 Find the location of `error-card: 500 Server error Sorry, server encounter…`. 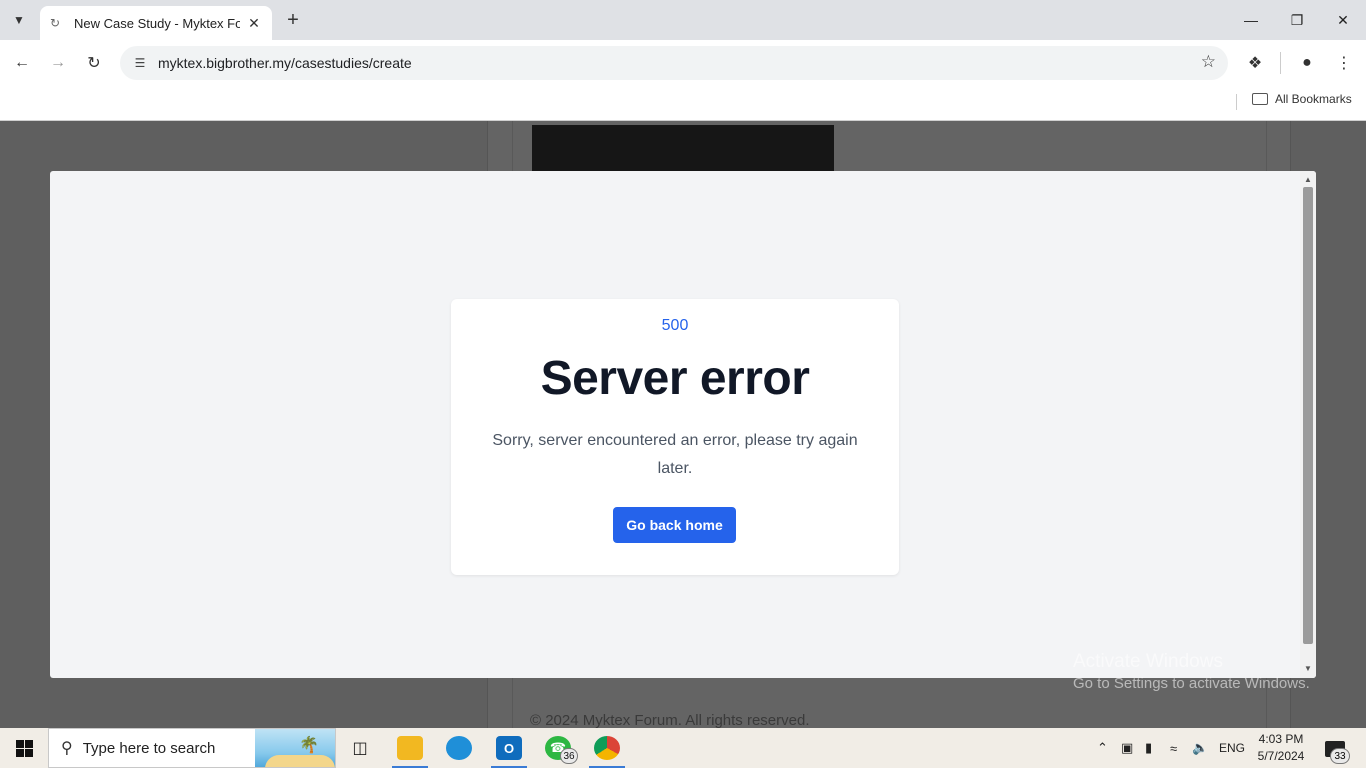

error-card: 500 Server error Sorry, server encounter… is located at coordinates (675, 437).